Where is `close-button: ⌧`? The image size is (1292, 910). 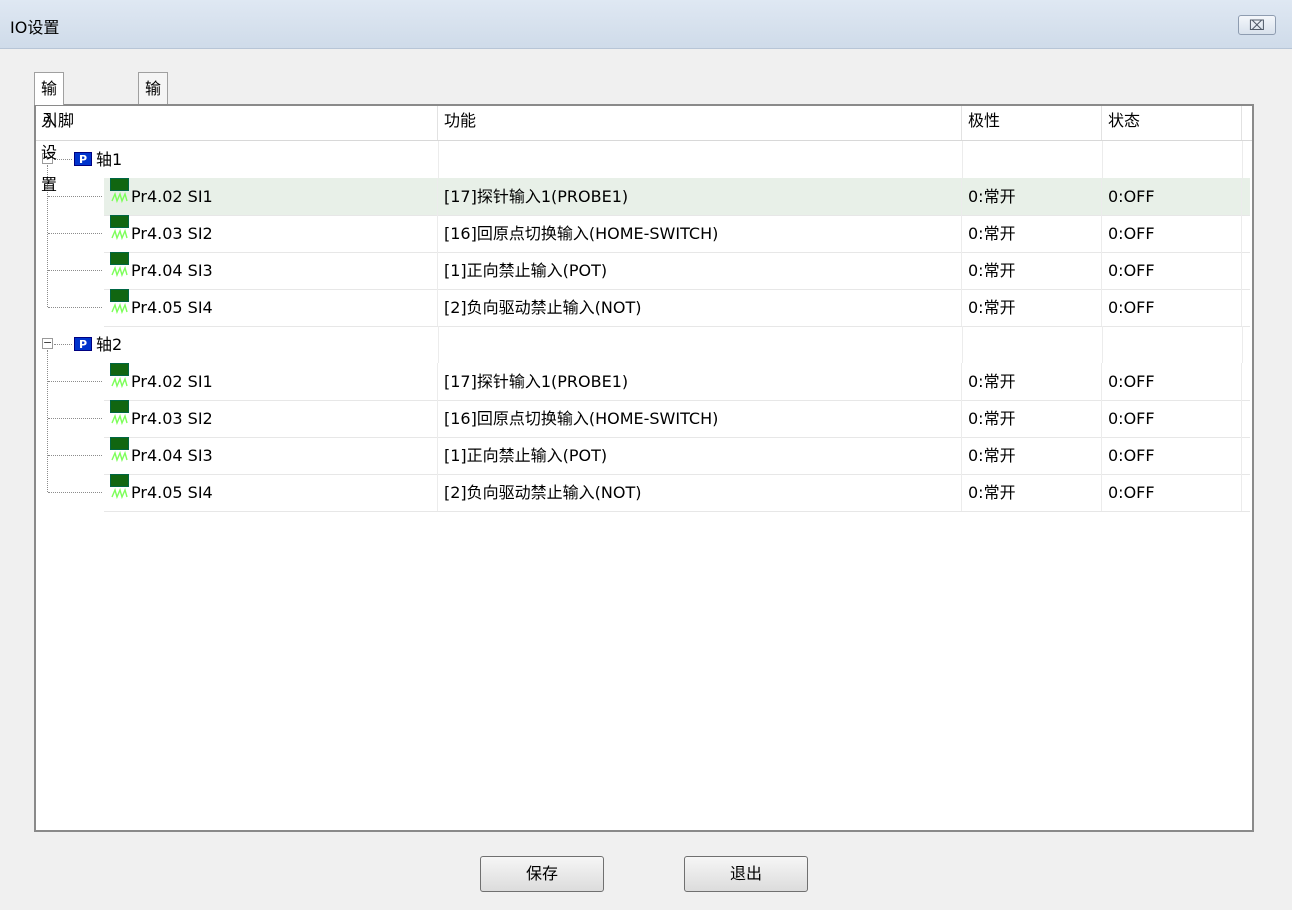
close-button: ⌧ is located at coordinates (1257, 25).